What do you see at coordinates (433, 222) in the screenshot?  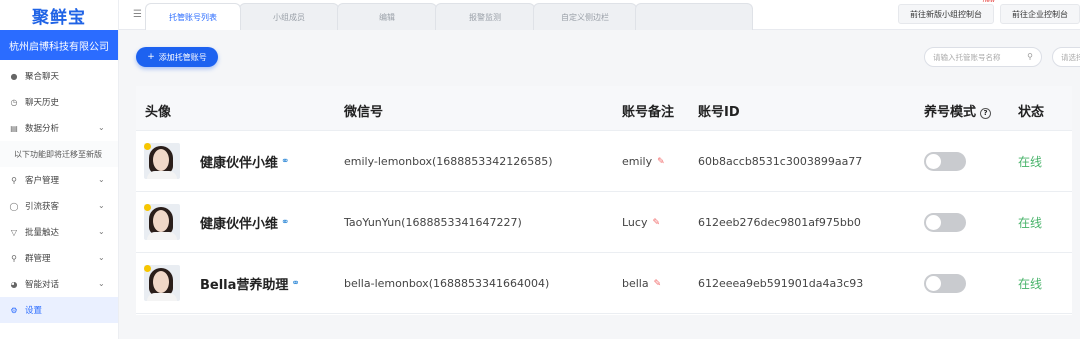 I see `wechat-id: TaoYunYun(1688853341647227)` at bounding box center [433, 222].